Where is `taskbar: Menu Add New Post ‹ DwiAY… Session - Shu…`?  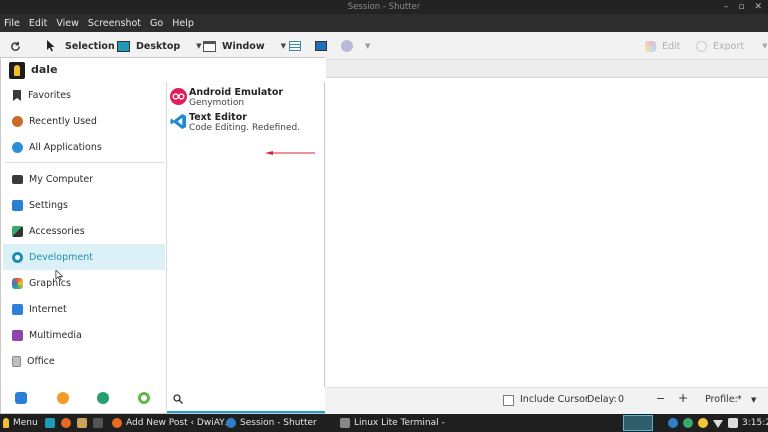
taskbar: Menu Add New Post ‹ DwiAY… Session - Shu… is located at coordinates (384, 423).